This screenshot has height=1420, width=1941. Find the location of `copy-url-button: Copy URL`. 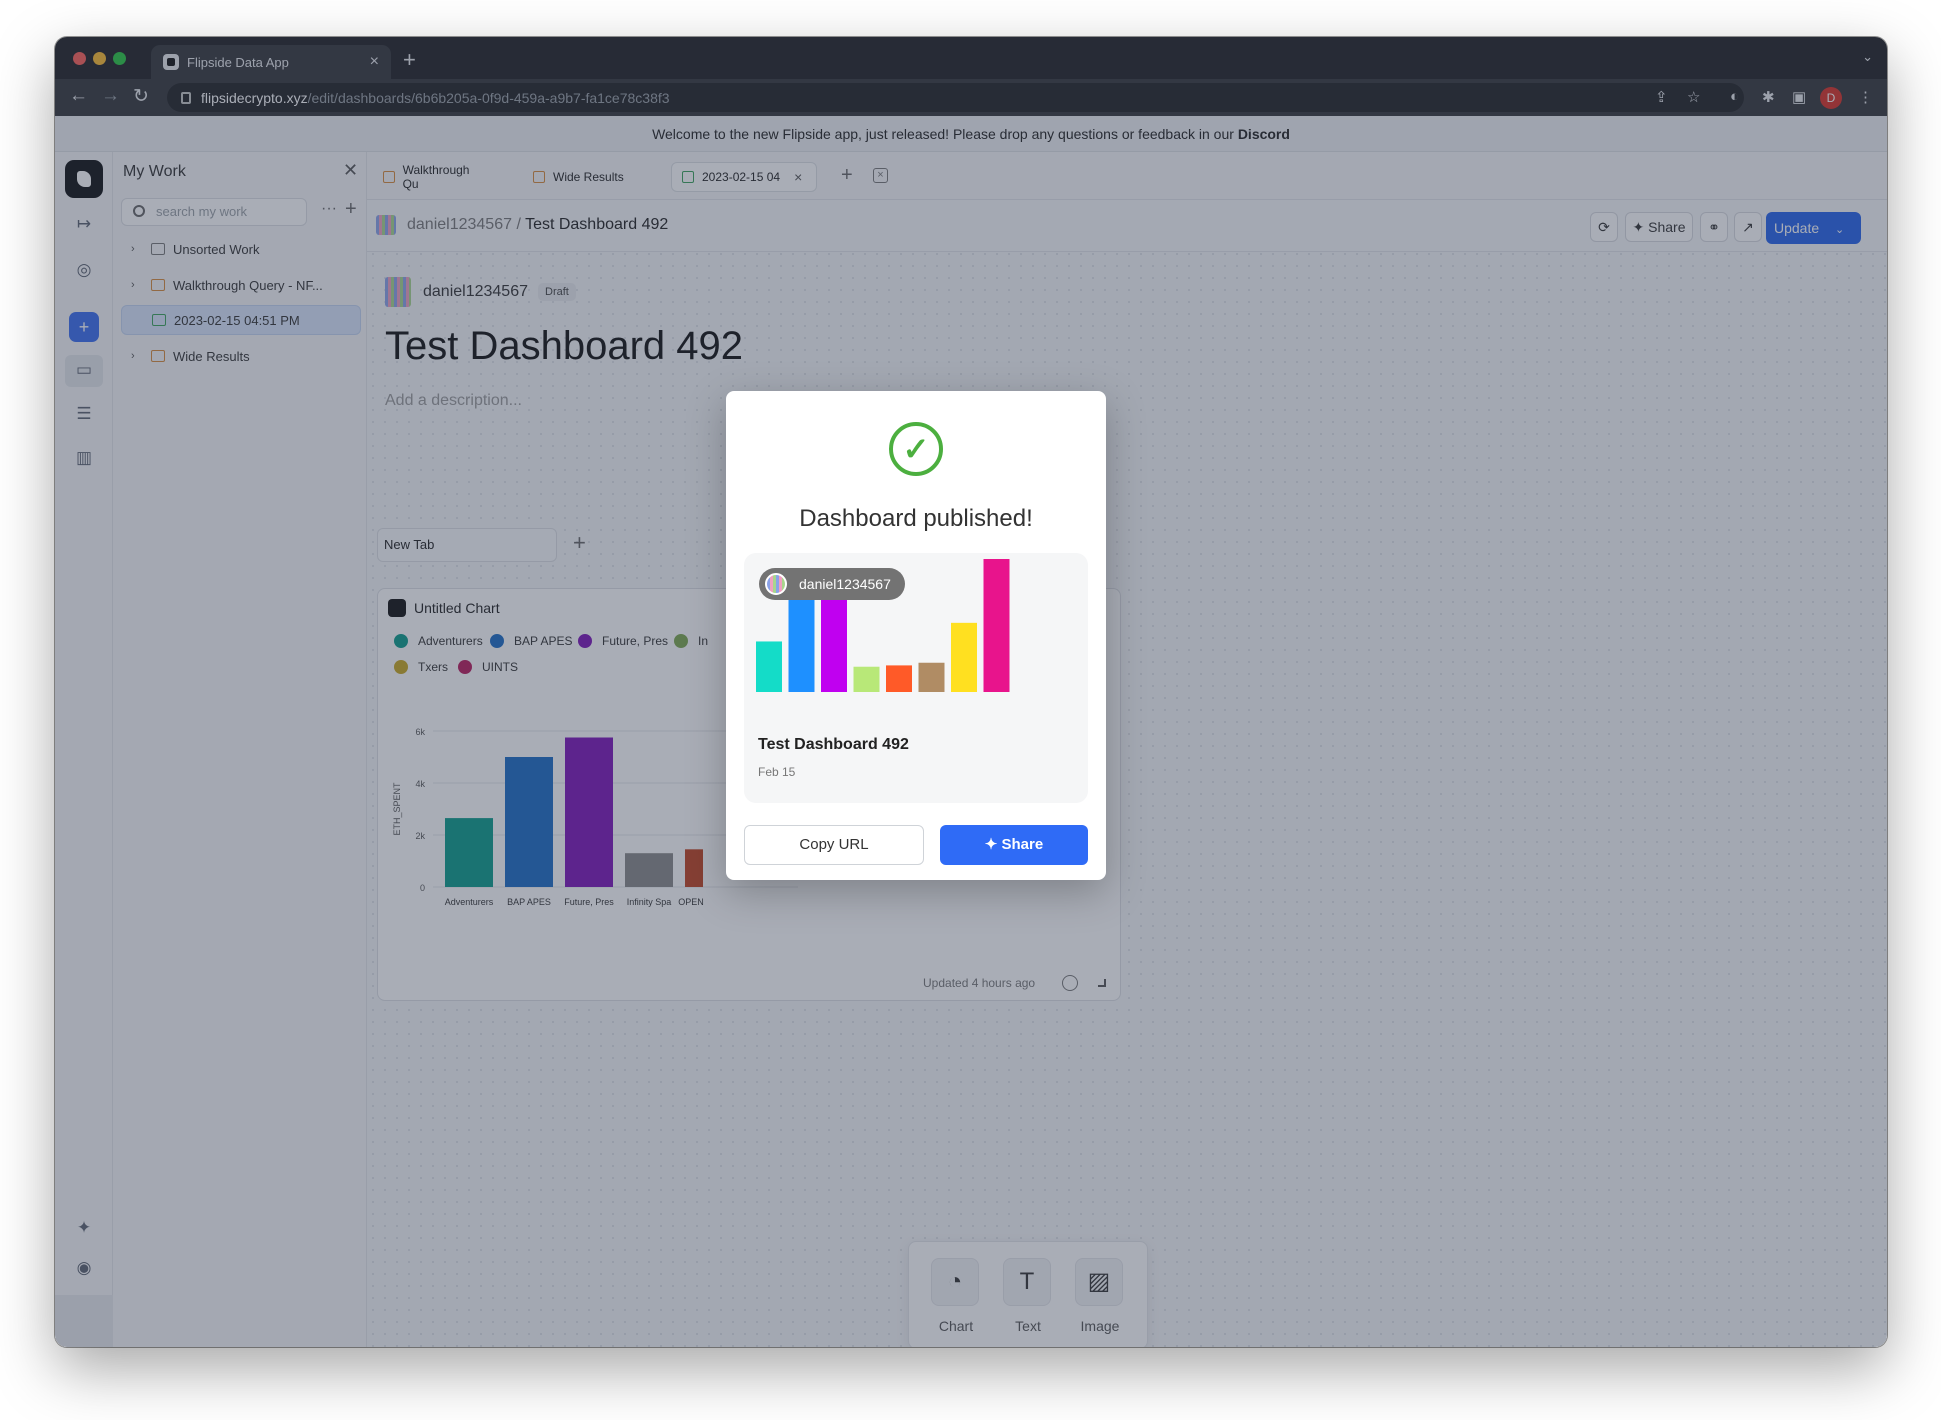

copy-url-button: Copy URL is located at coordinates (834, 845).